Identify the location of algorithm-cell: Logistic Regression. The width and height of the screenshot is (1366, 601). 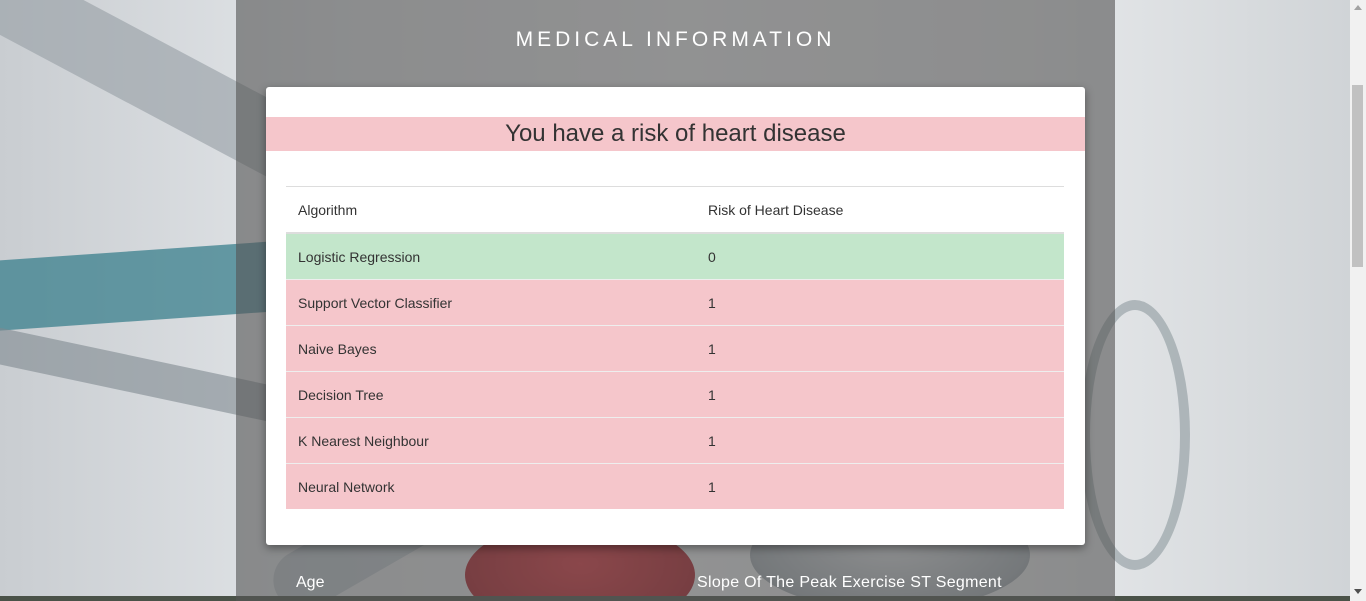
(491, 256).